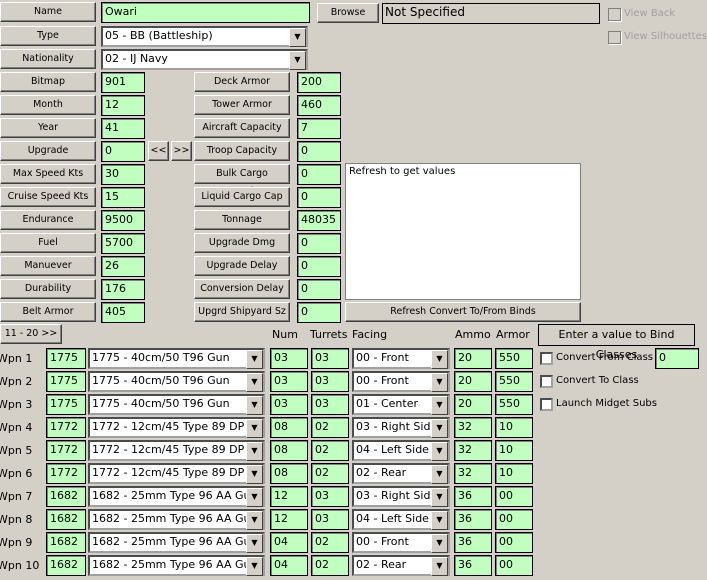 This screenshot has height=580, width=707. Describe the element at coordinates (48, 82) in the screenshot. I see `field-label-button: Bitmap` at that location.